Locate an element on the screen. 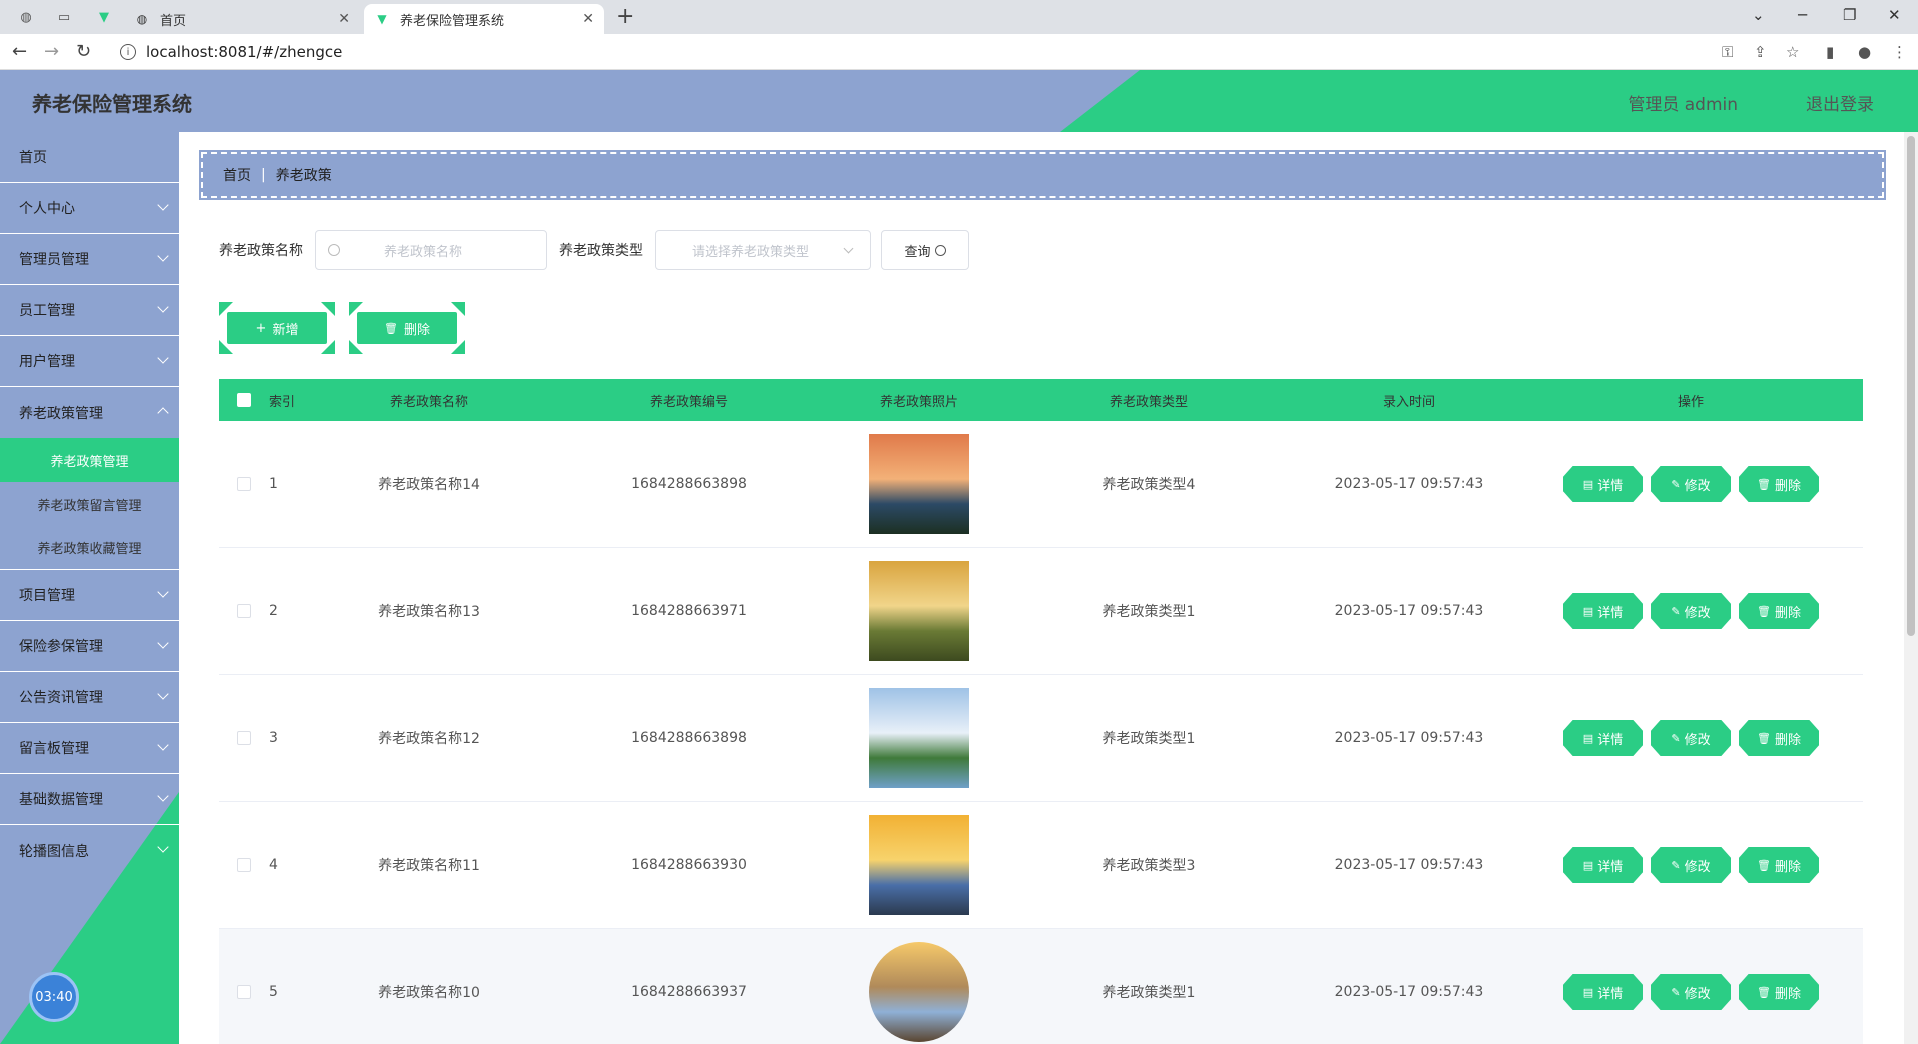 The height and width of the screenshot is (1044, 1918). select-all-cell is located at coordinates (244, 400).